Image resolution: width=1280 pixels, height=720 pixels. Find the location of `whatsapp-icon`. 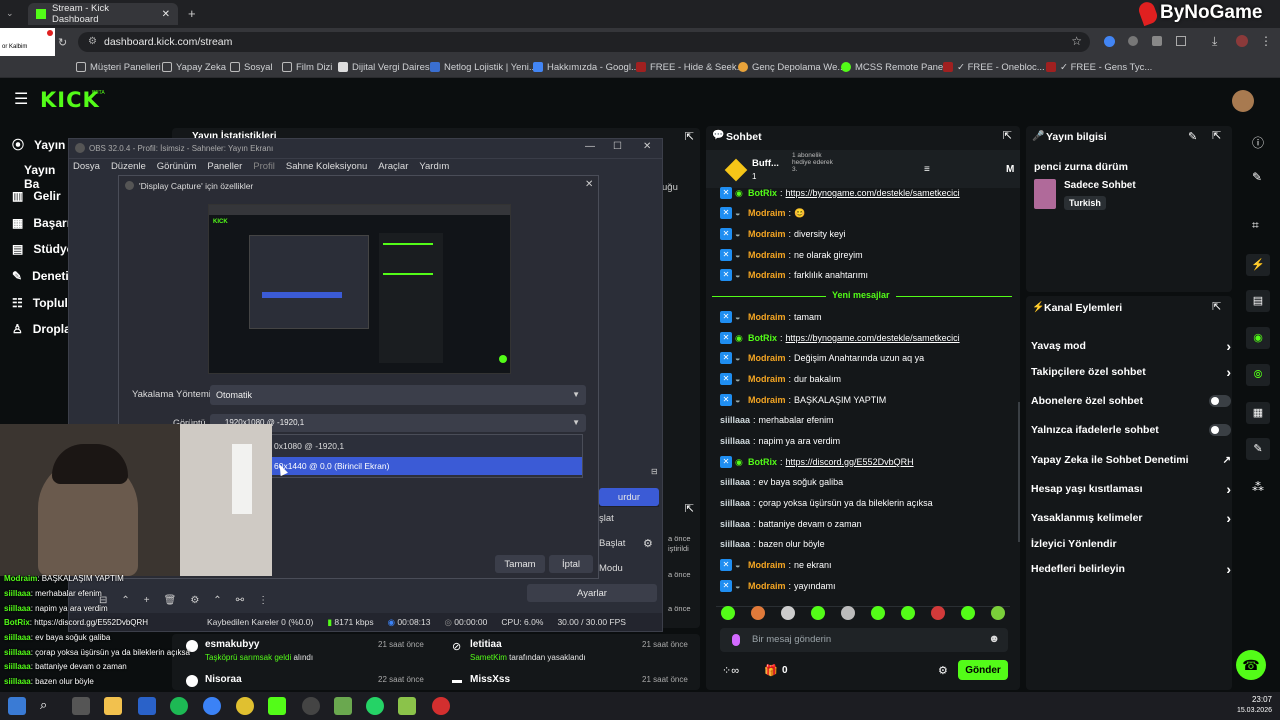

whatsapp-icon is located at coordinates (375, 706).